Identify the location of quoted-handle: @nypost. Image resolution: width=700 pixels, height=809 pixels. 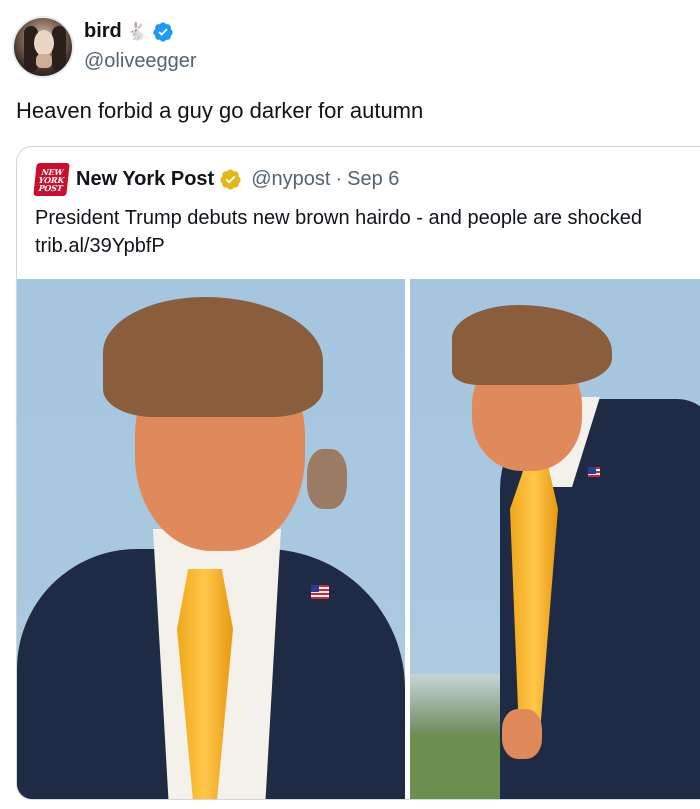
(290, 179).